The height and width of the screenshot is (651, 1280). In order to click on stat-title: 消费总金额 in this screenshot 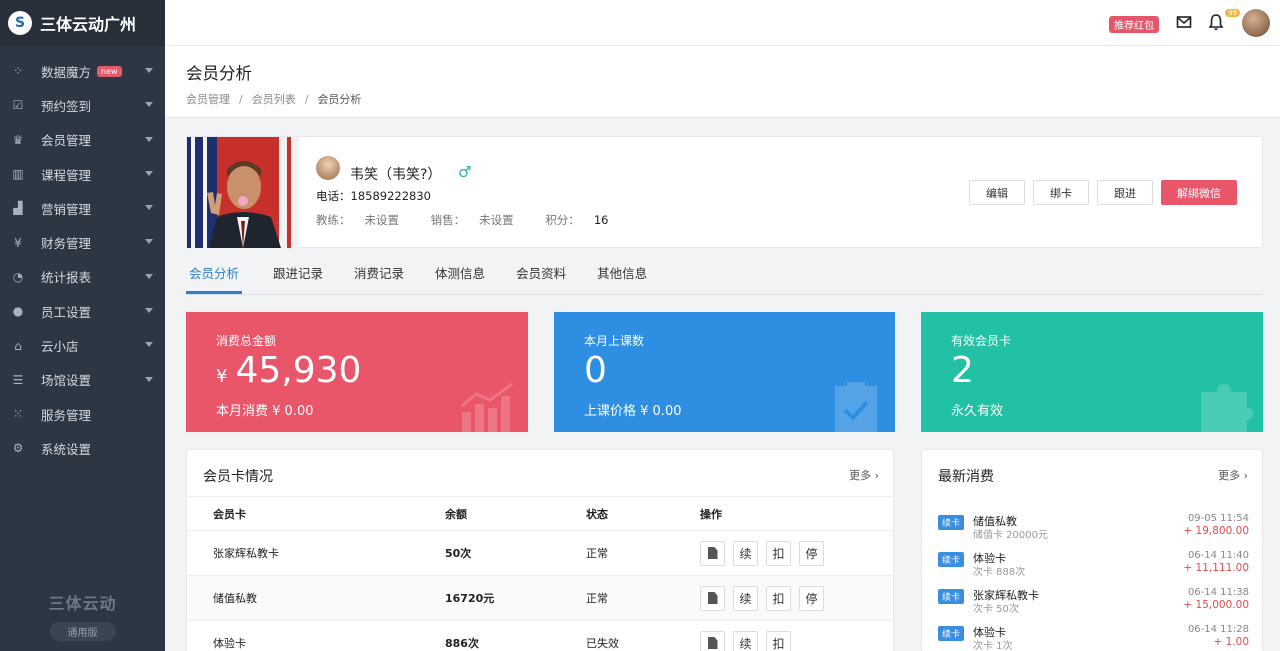, I will do `click(246, 341)`.